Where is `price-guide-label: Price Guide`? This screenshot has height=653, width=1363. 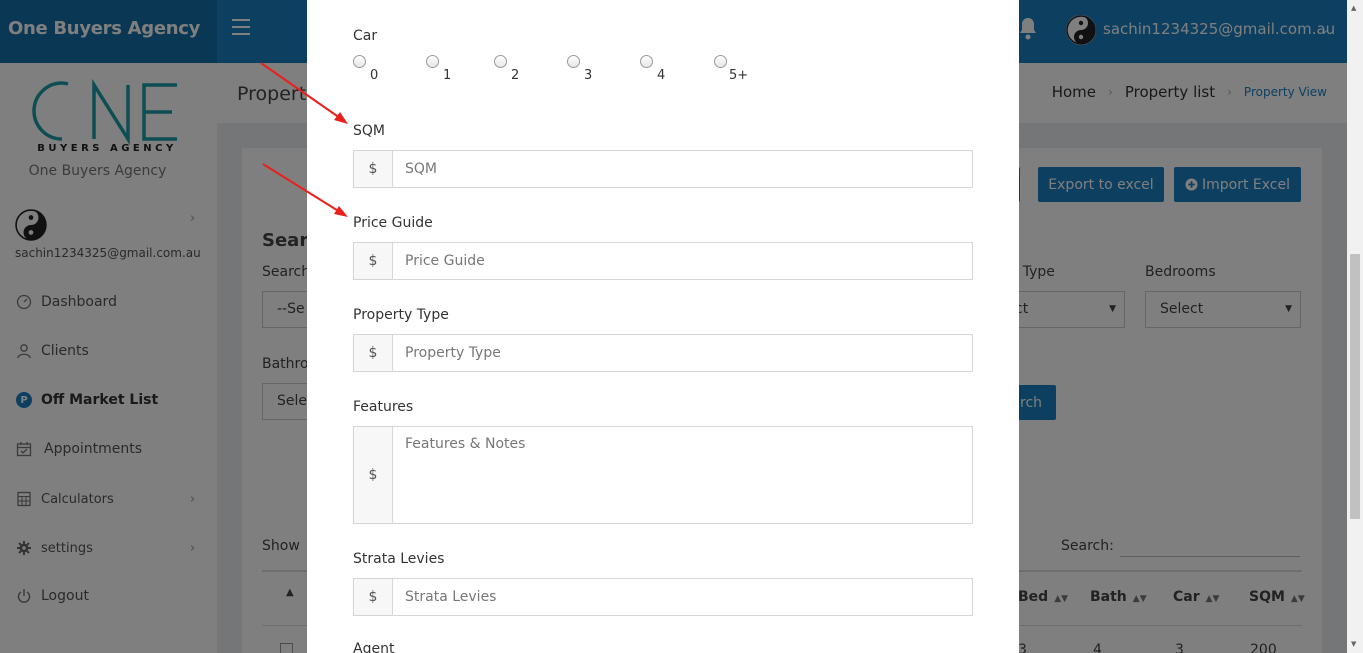 price-guide-label: Price Guide is located at coordinates (393, 223).